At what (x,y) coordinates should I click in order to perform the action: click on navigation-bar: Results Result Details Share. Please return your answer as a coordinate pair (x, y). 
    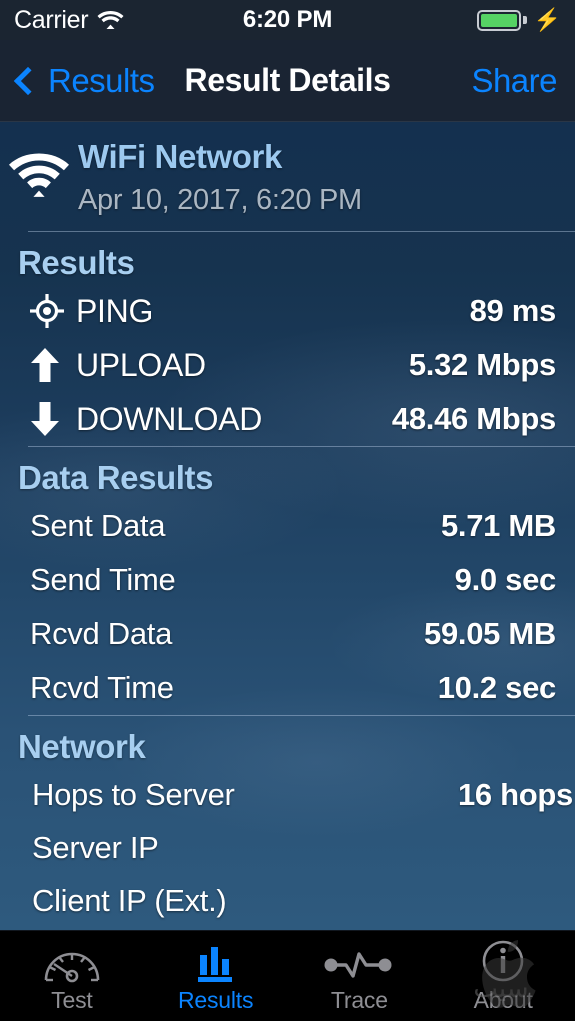
    Looking at the image, I should click on (287, 81).